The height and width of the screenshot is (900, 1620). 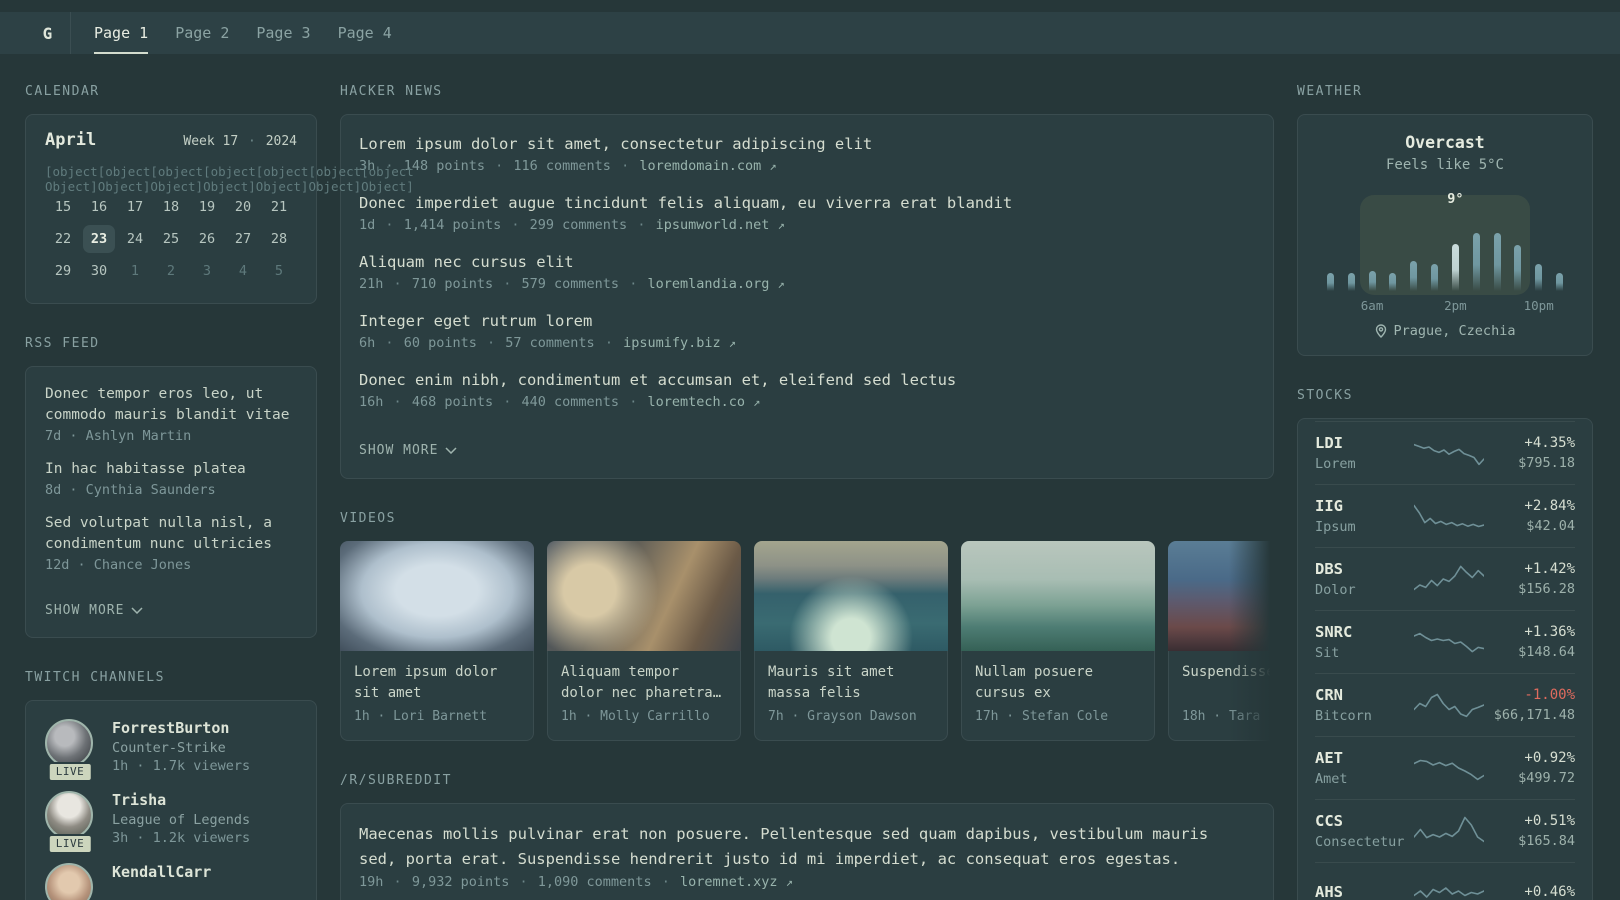 What do you see at coordinates (1327, 653) in the screenshot?
I see `stock-name: Sit` at bounding box center [1327, 653].